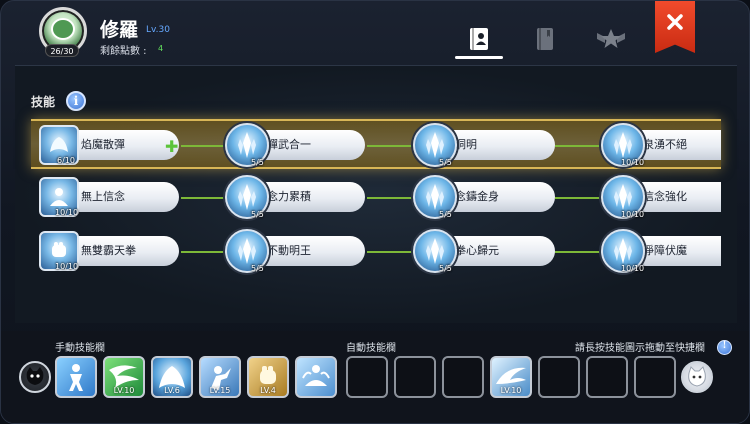 The width and height of the screenshot is (750, 424). What do you see at coordinates (172, 390) in the screenshot?
I see `slot-level: LV.6` at bounding box center [172, 390].